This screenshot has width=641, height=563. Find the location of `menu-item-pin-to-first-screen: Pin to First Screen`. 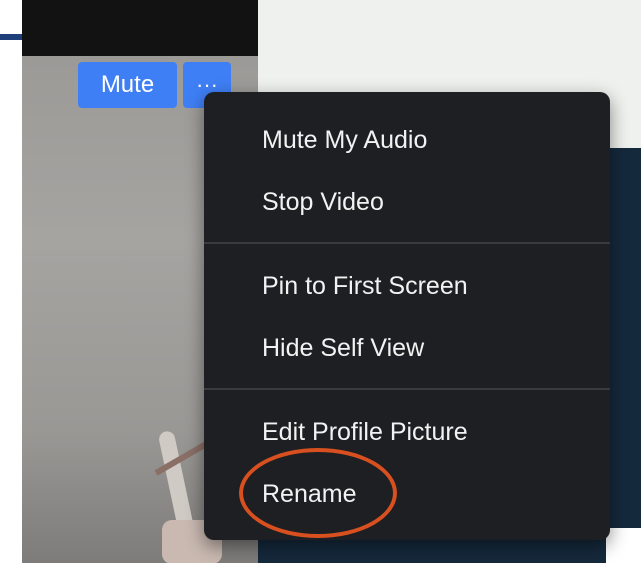

menu-item-pin-to-first-screen: Pin to First Screen is located at coordinates (365, 286).